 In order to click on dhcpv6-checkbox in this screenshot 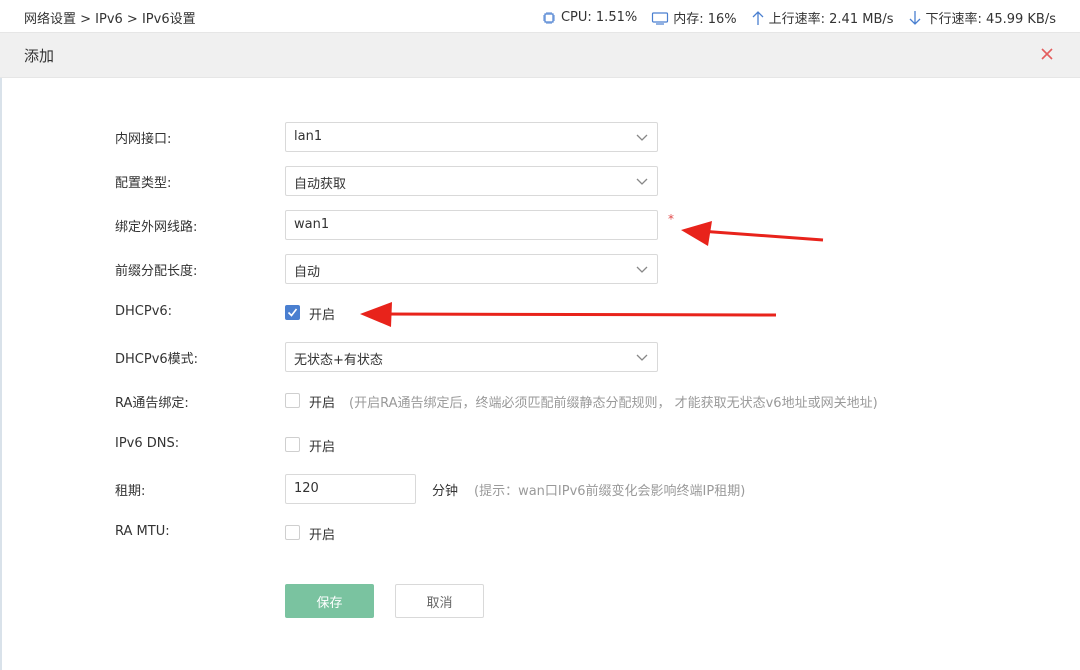, I will do `click(292, 312)`.